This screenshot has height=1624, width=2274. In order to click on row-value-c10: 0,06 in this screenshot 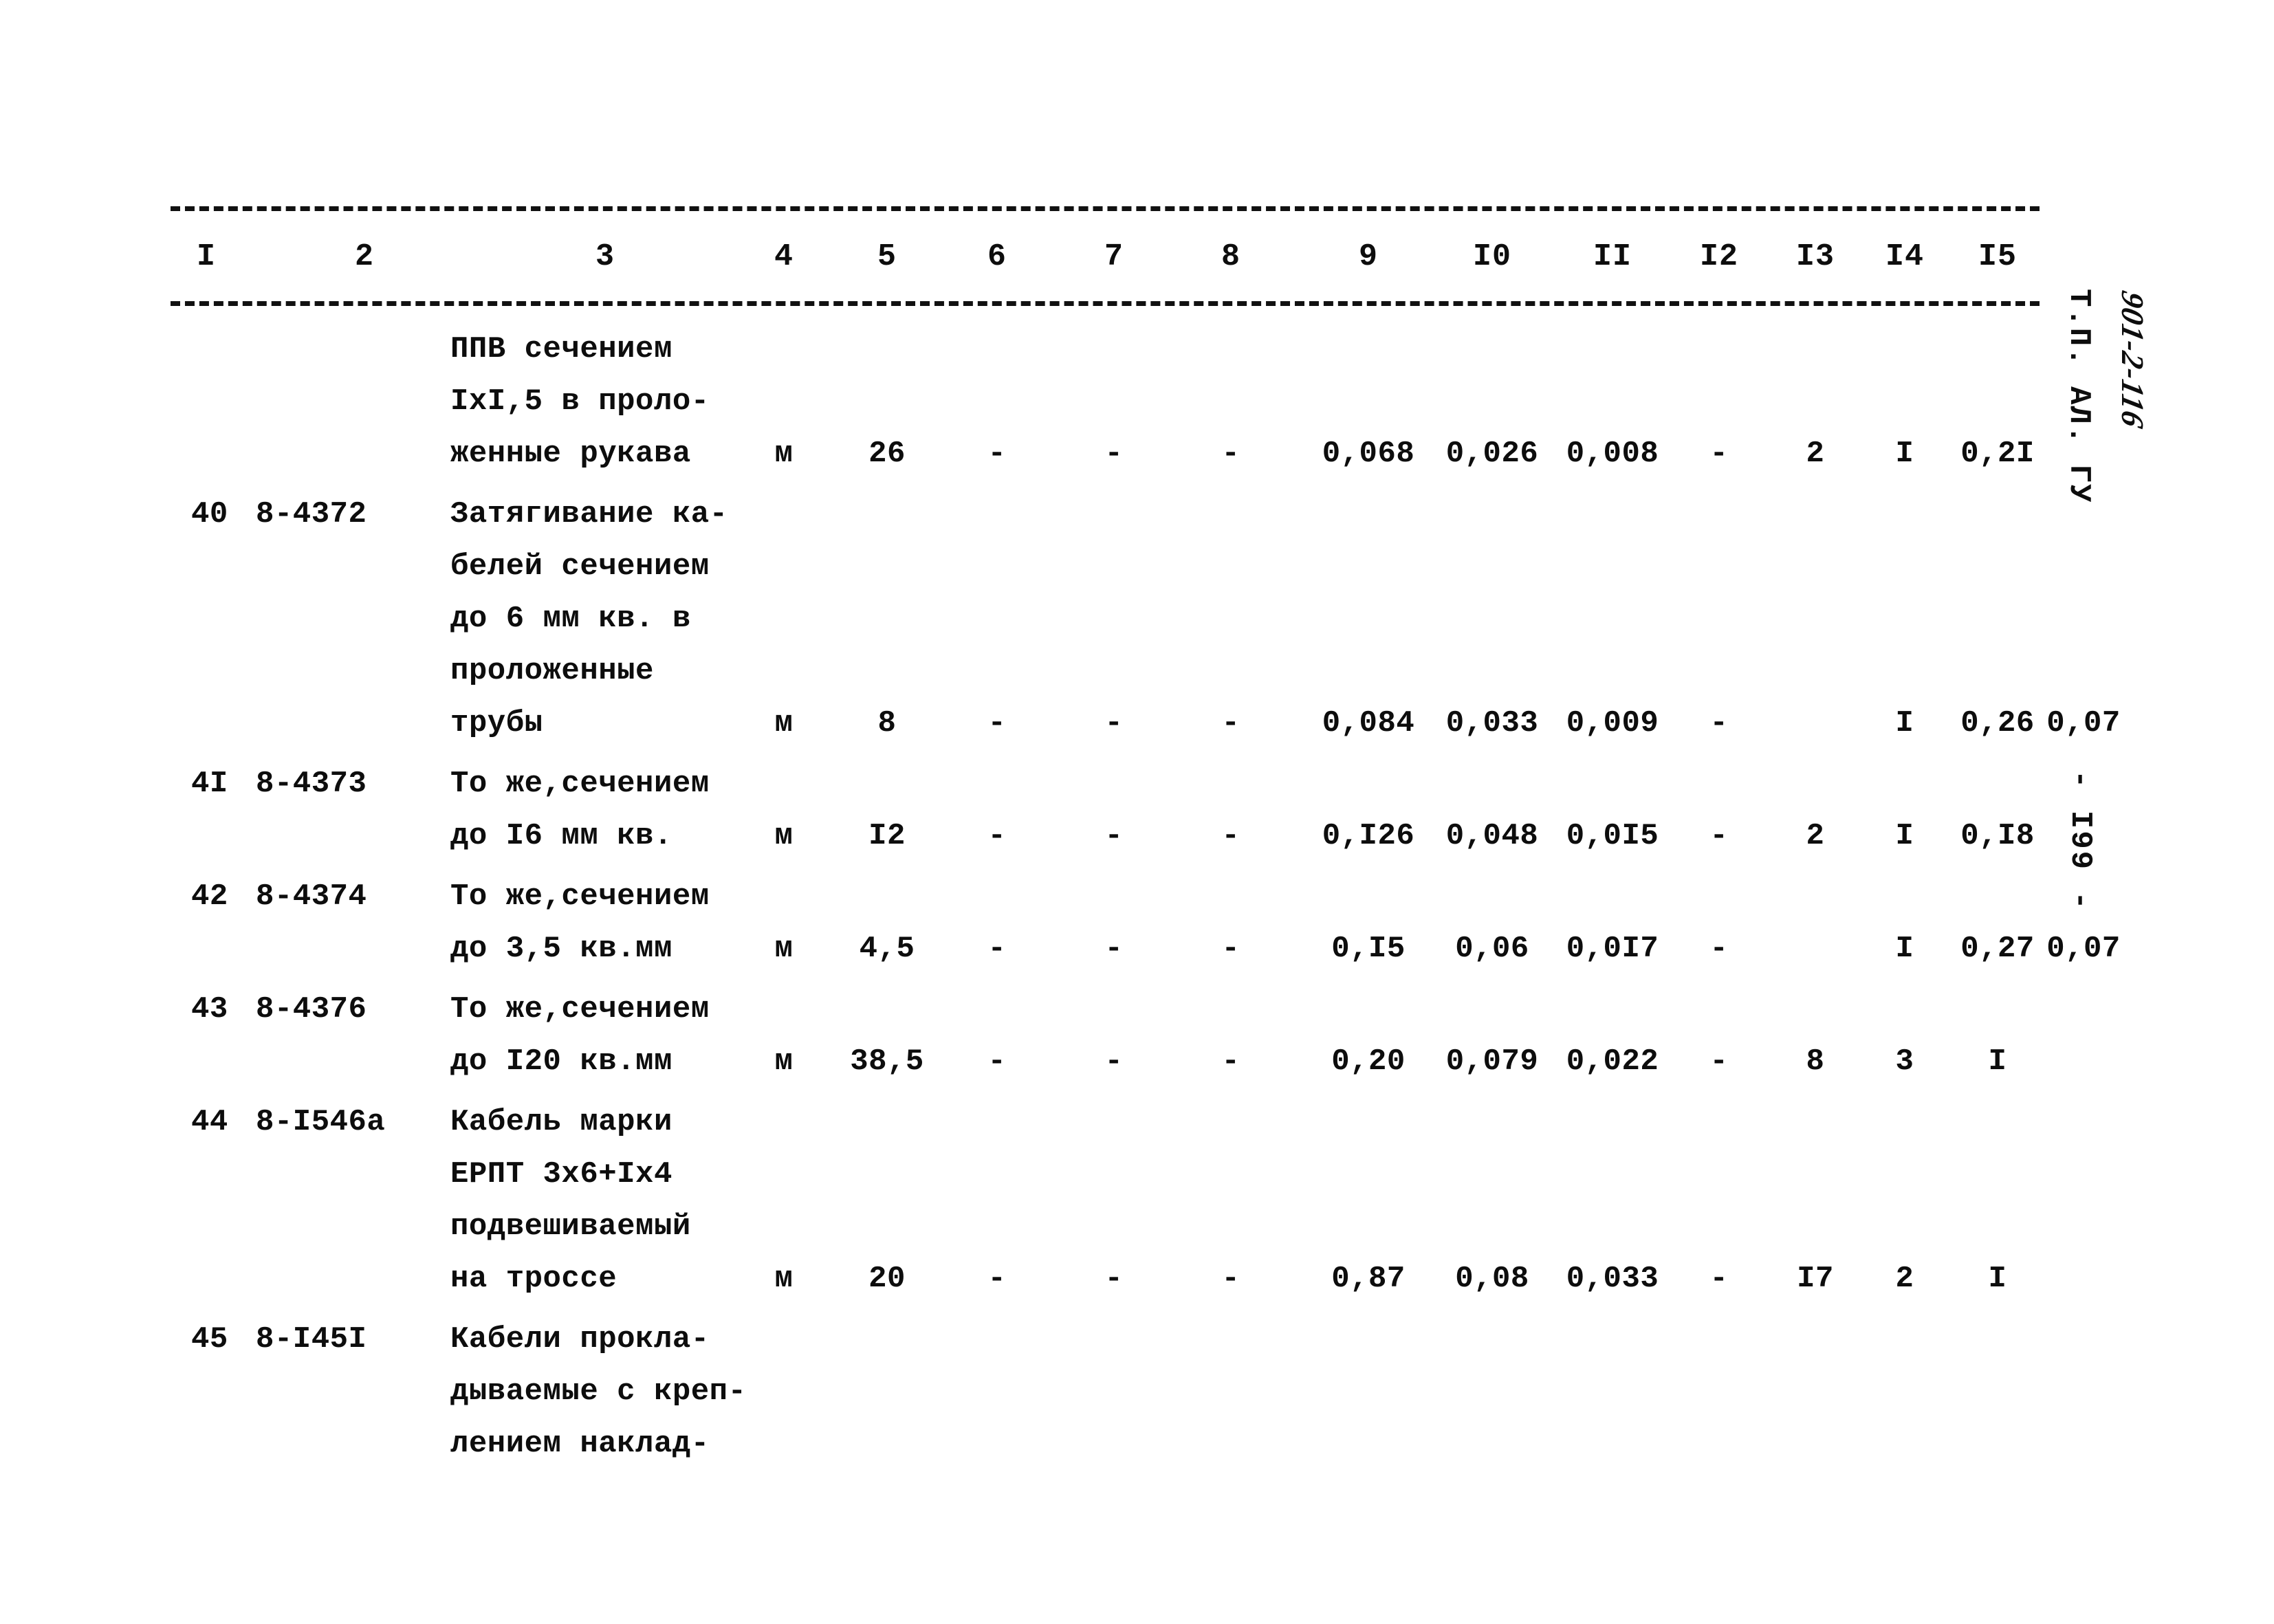, I will do `click(1492, 949)`.